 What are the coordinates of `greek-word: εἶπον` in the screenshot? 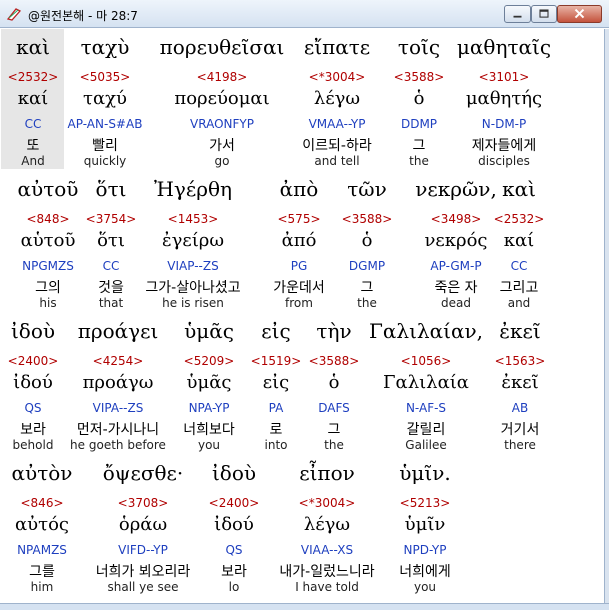 It's located at (327, 473).